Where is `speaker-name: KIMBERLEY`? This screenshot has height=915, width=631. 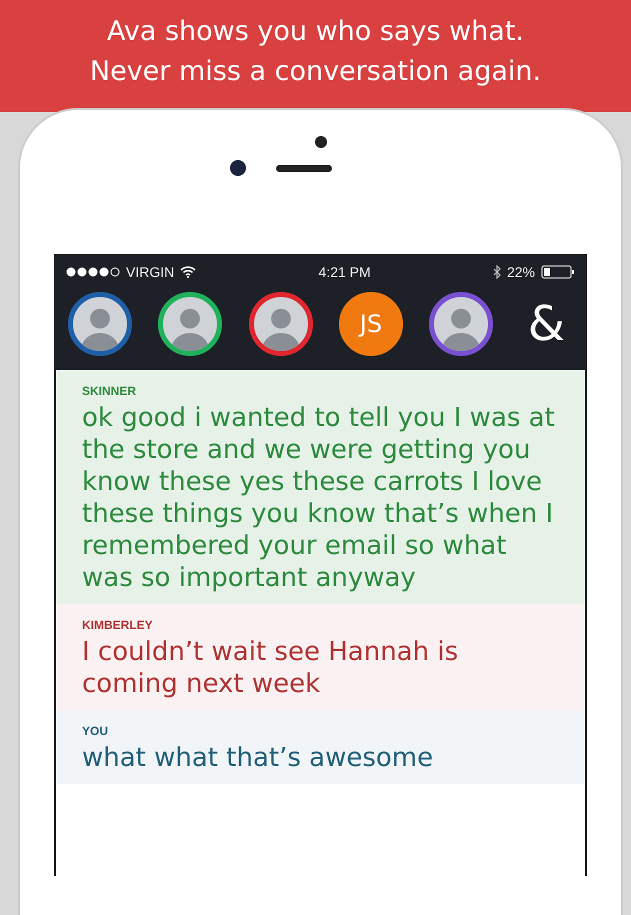 speaker-name: KIMBERLEY is located at coordinates (118, 625).